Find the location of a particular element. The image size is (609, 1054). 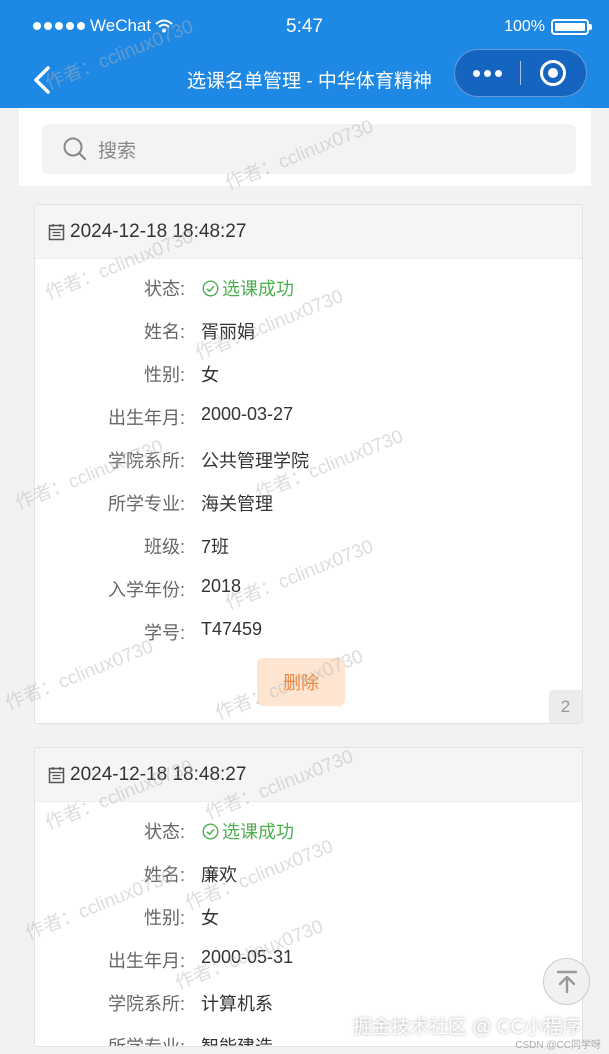

search-bar-container: 搜索 is located at coordinates (305, 147).